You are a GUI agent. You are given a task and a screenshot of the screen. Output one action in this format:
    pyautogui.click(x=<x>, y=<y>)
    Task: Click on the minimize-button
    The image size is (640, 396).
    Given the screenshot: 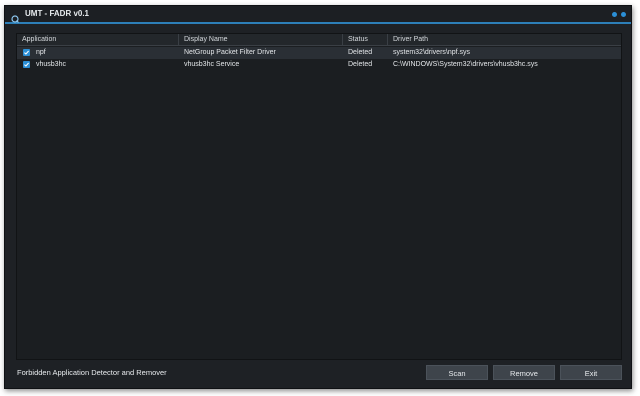 What is the action you would take?
    pyautogui.click(x=614, y=14)
    